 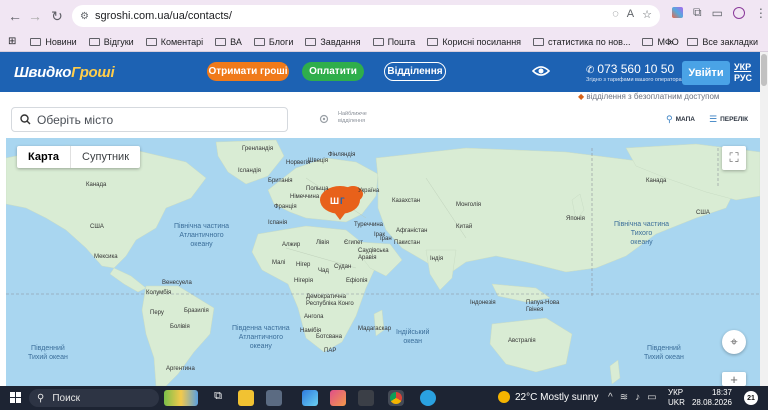 I want to click on eye-off-icon: ◌, so click(x=615, y=14).